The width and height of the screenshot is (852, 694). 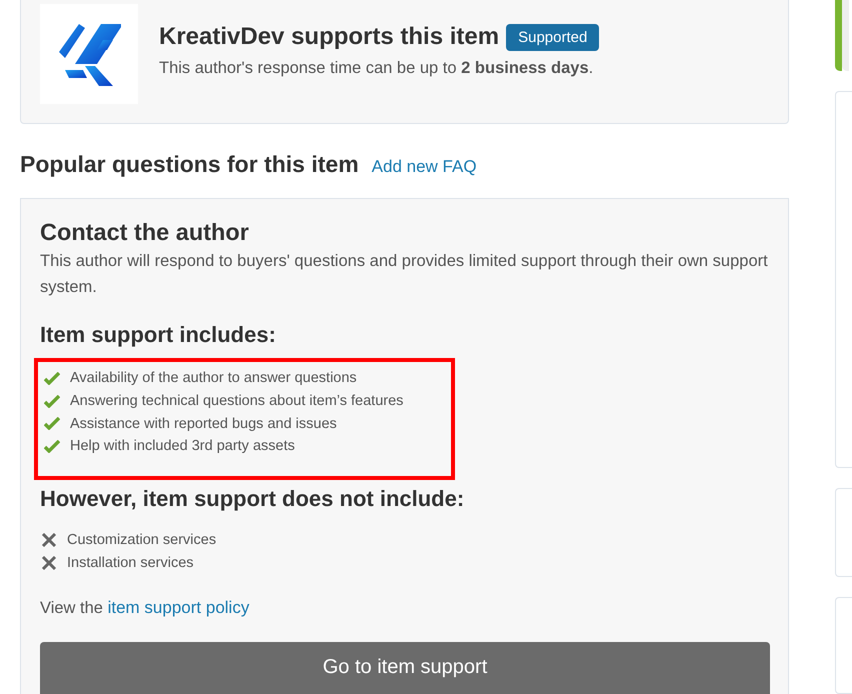 What do you see at coordinates (141, 540) in the screenshot?
I see `excluded-item: Customization services` at bounding box center [141, 540].